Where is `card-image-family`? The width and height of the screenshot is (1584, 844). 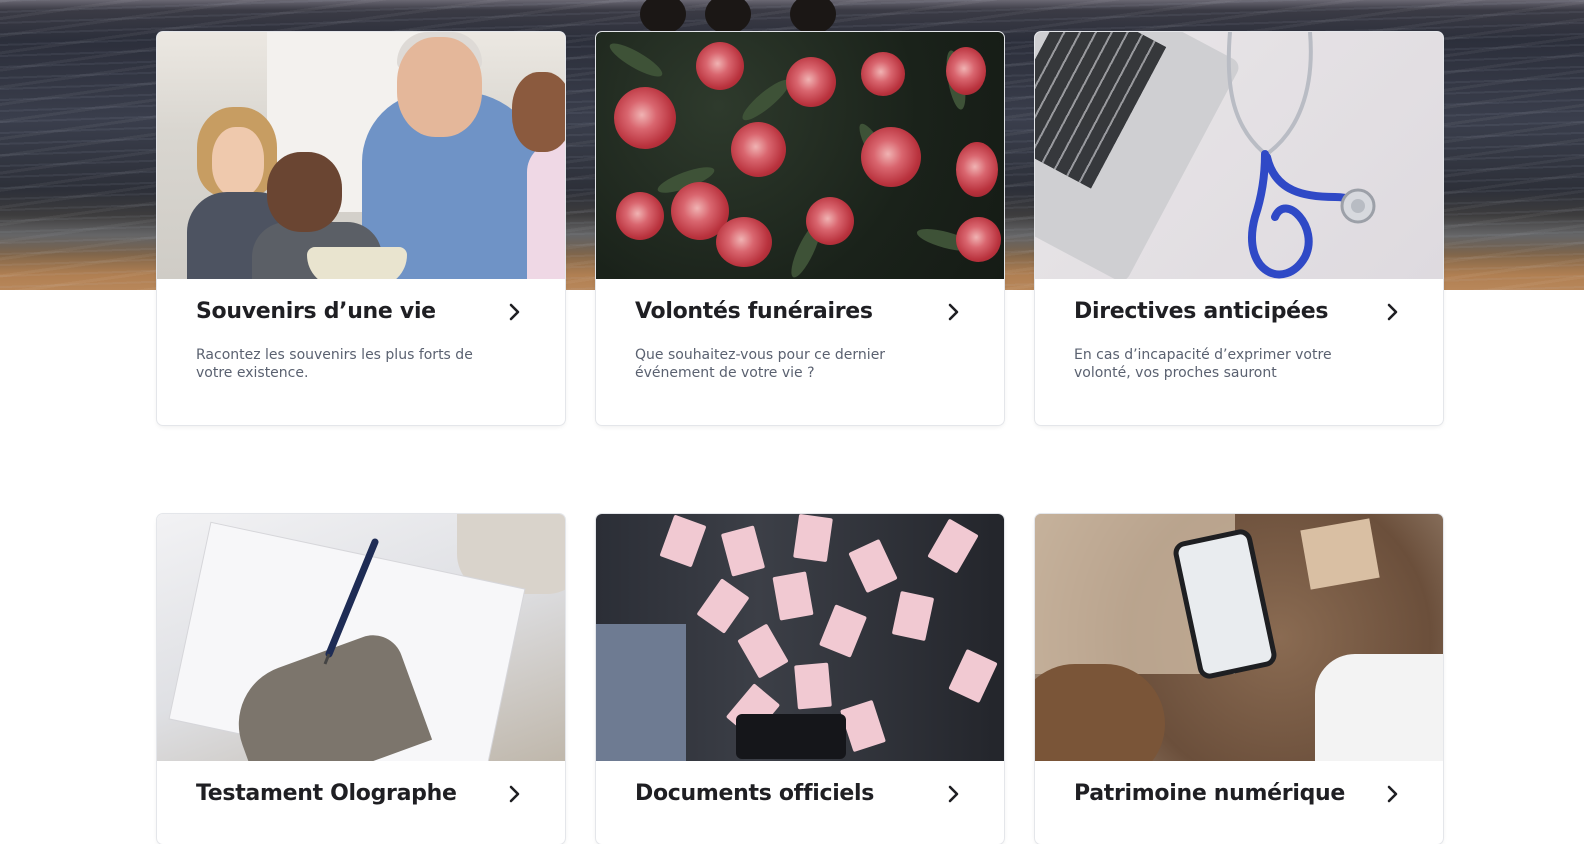
card-image-family is located at coordinates (361, 155).